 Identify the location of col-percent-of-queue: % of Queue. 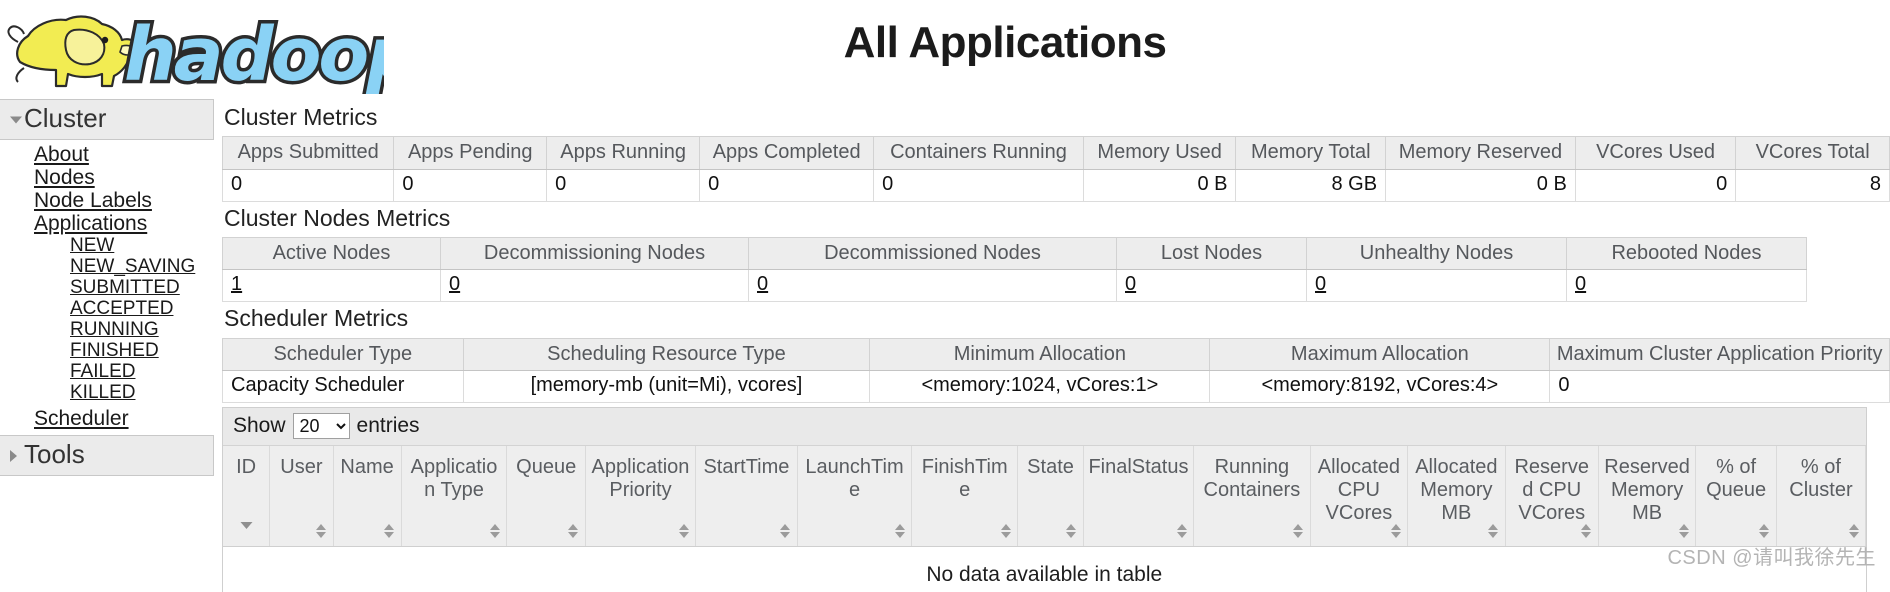
(1736, 497).